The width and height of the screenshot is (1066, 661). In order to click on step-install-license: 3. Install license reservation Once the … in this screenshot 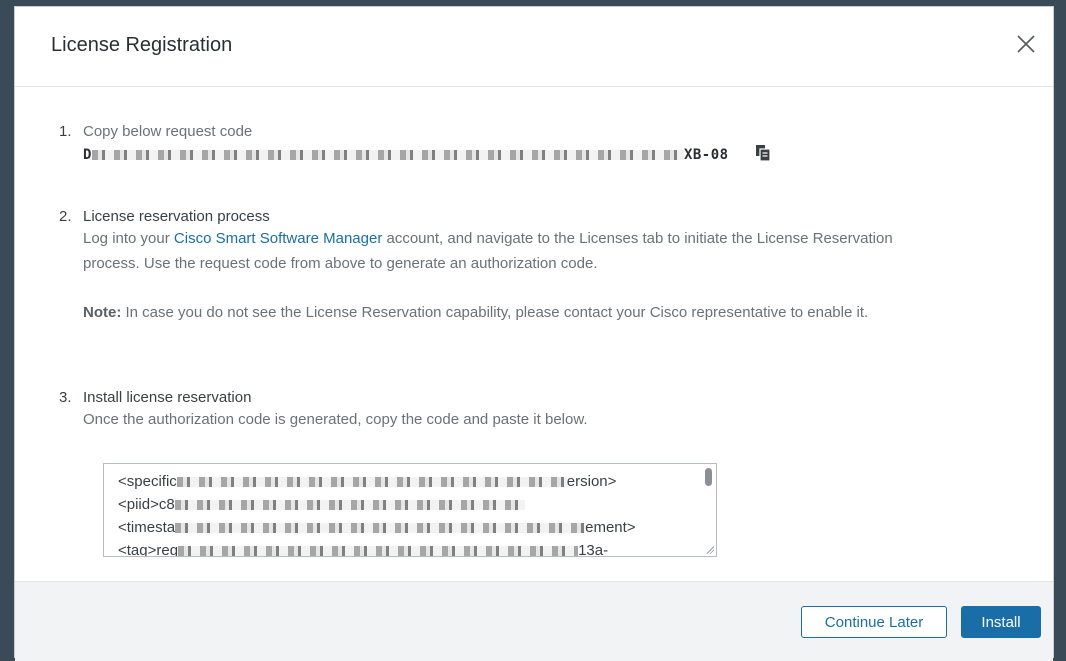, I will do `click(323, 410)`.